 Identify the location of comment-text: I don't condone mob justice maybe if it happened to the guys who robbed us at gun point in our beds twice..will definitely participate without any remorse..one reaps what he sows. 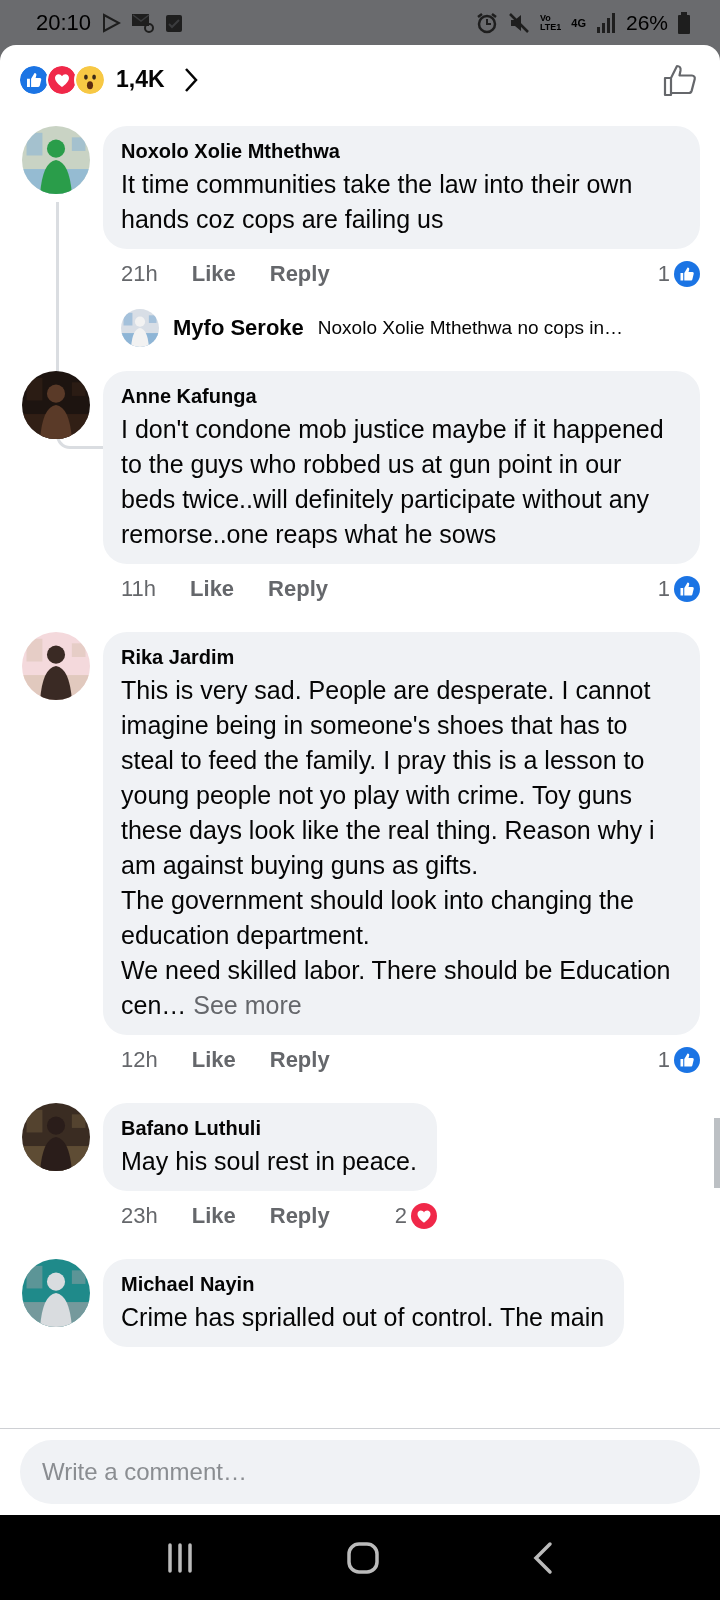
(393, 482).